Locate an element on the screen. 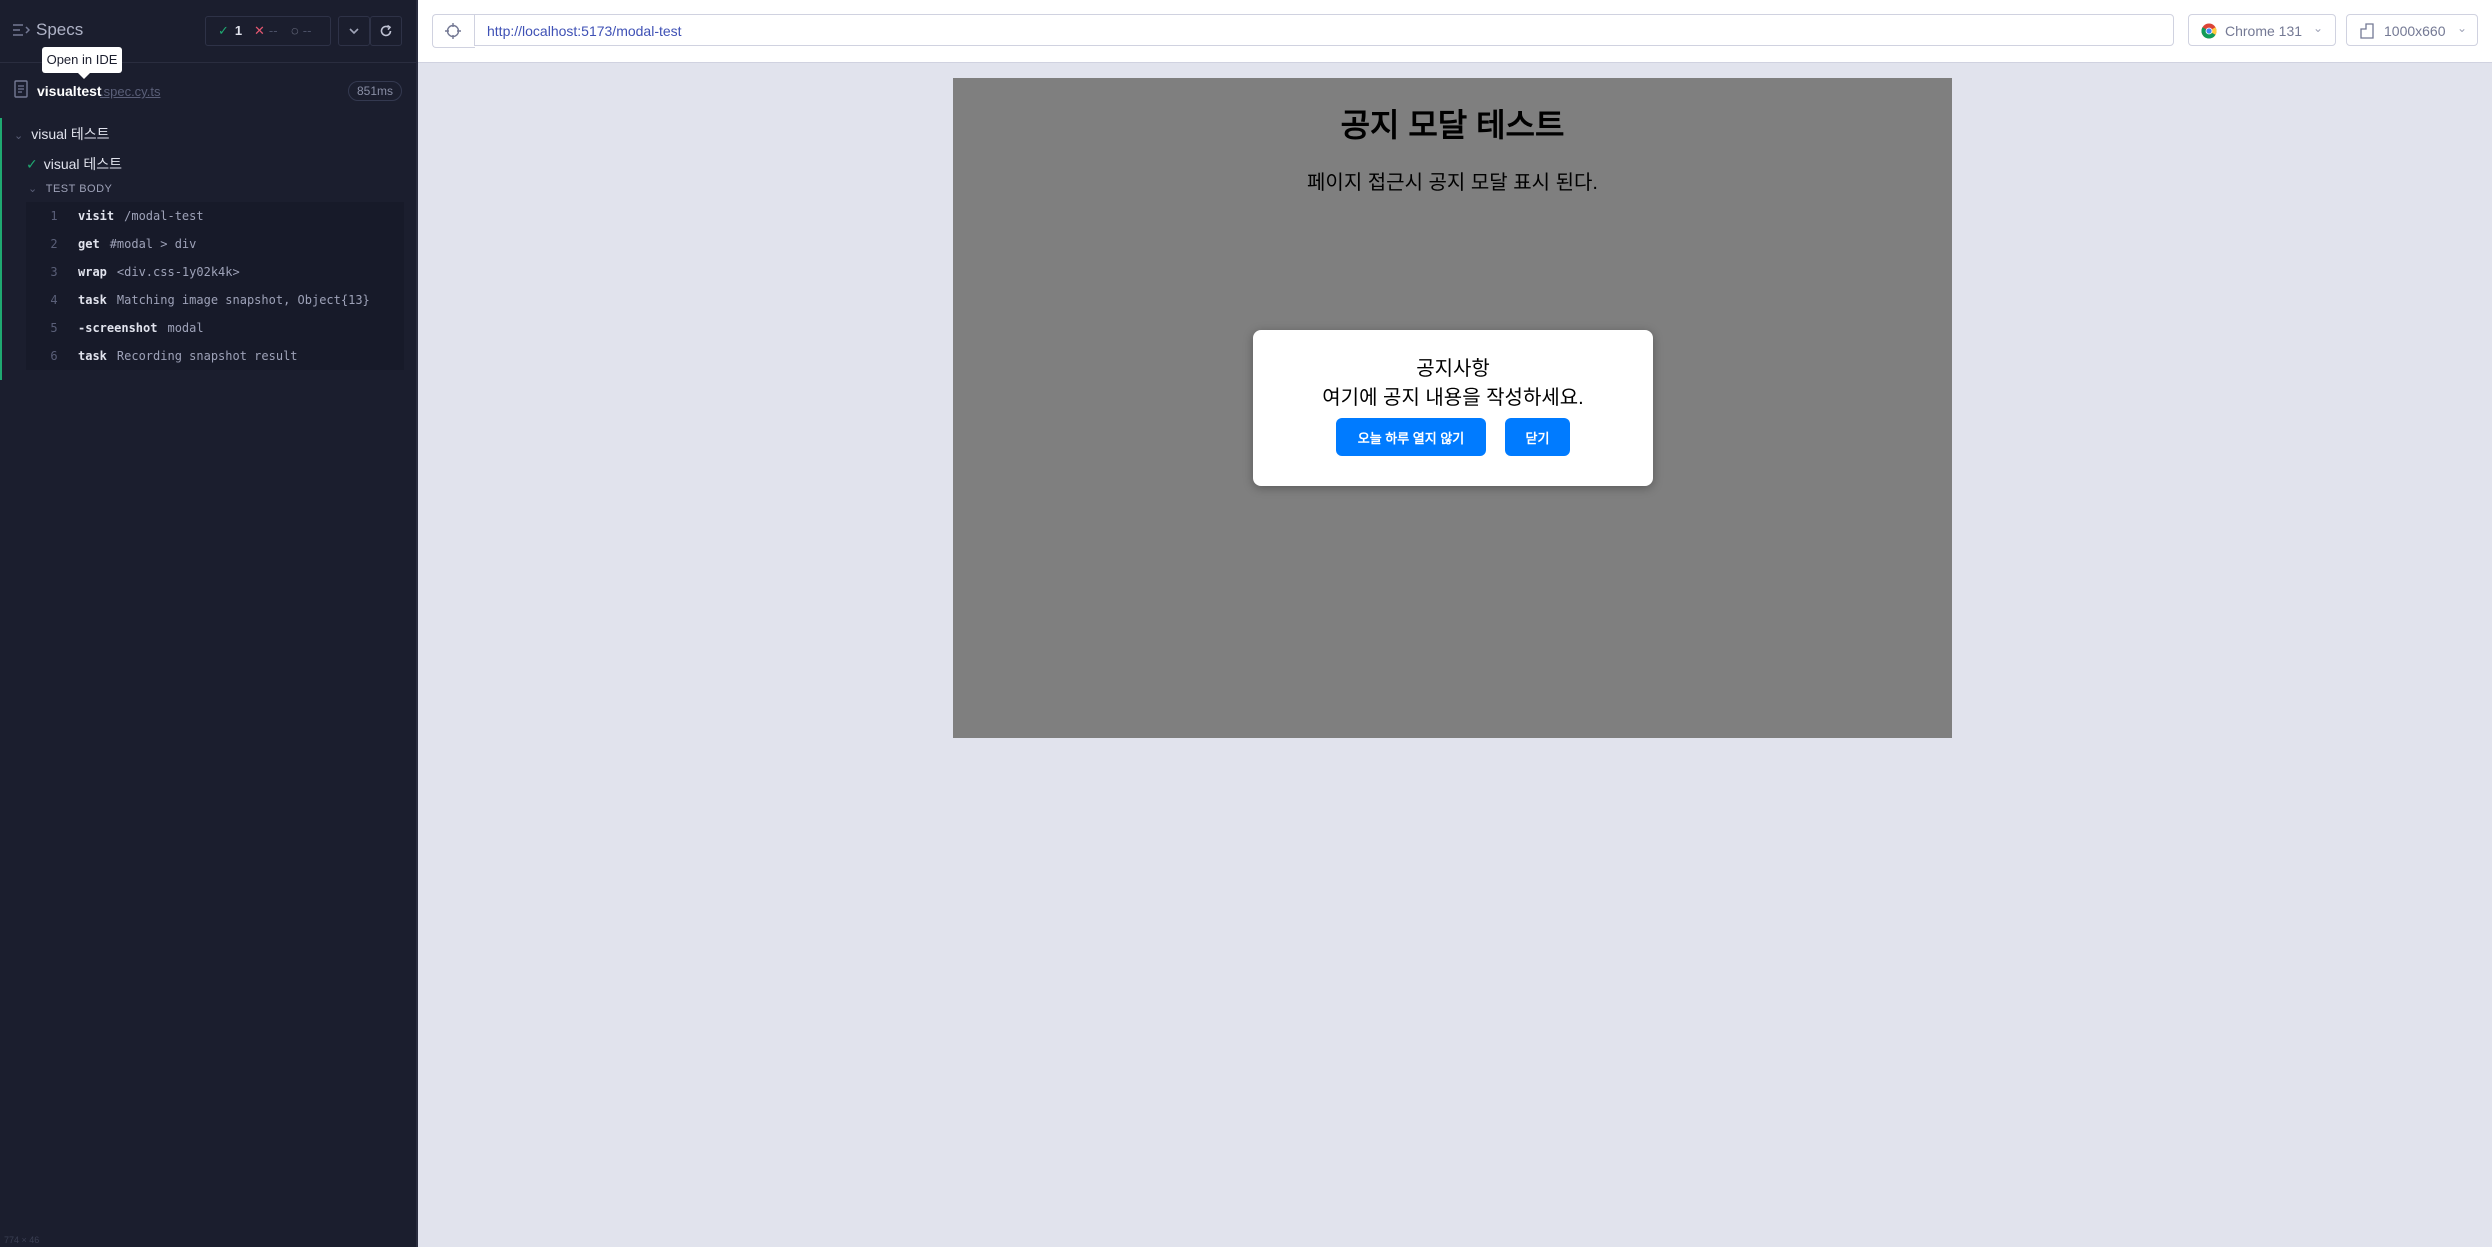 This screenshot has height=1247, width=2492. passed-stat: ✓ 1 is located at coordinates (230, 31).